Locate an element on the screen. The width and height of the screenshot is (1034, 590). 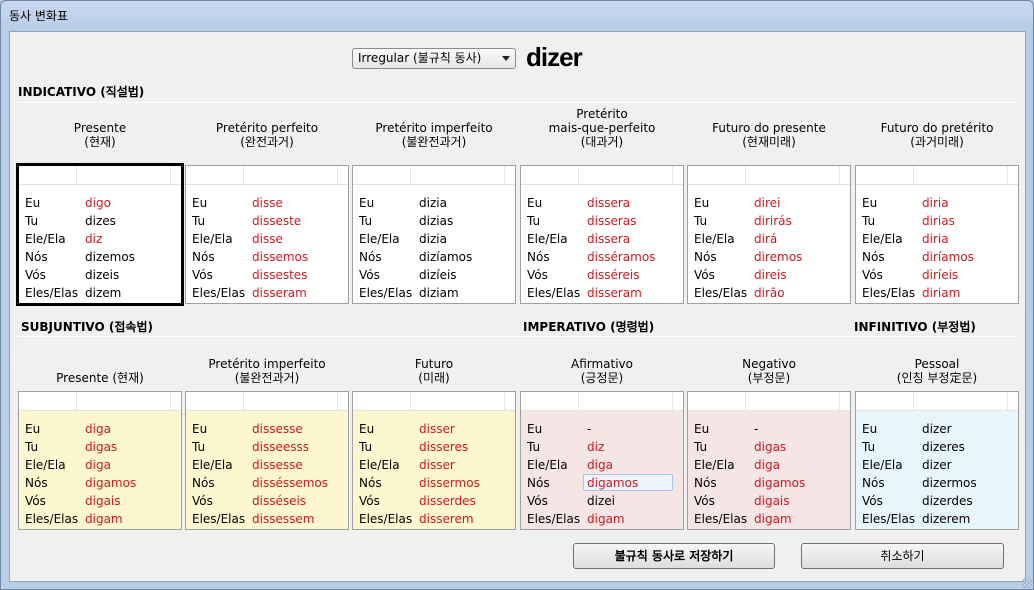
table-row: Eles/Elas dizem is located at coordinates (100, 293).